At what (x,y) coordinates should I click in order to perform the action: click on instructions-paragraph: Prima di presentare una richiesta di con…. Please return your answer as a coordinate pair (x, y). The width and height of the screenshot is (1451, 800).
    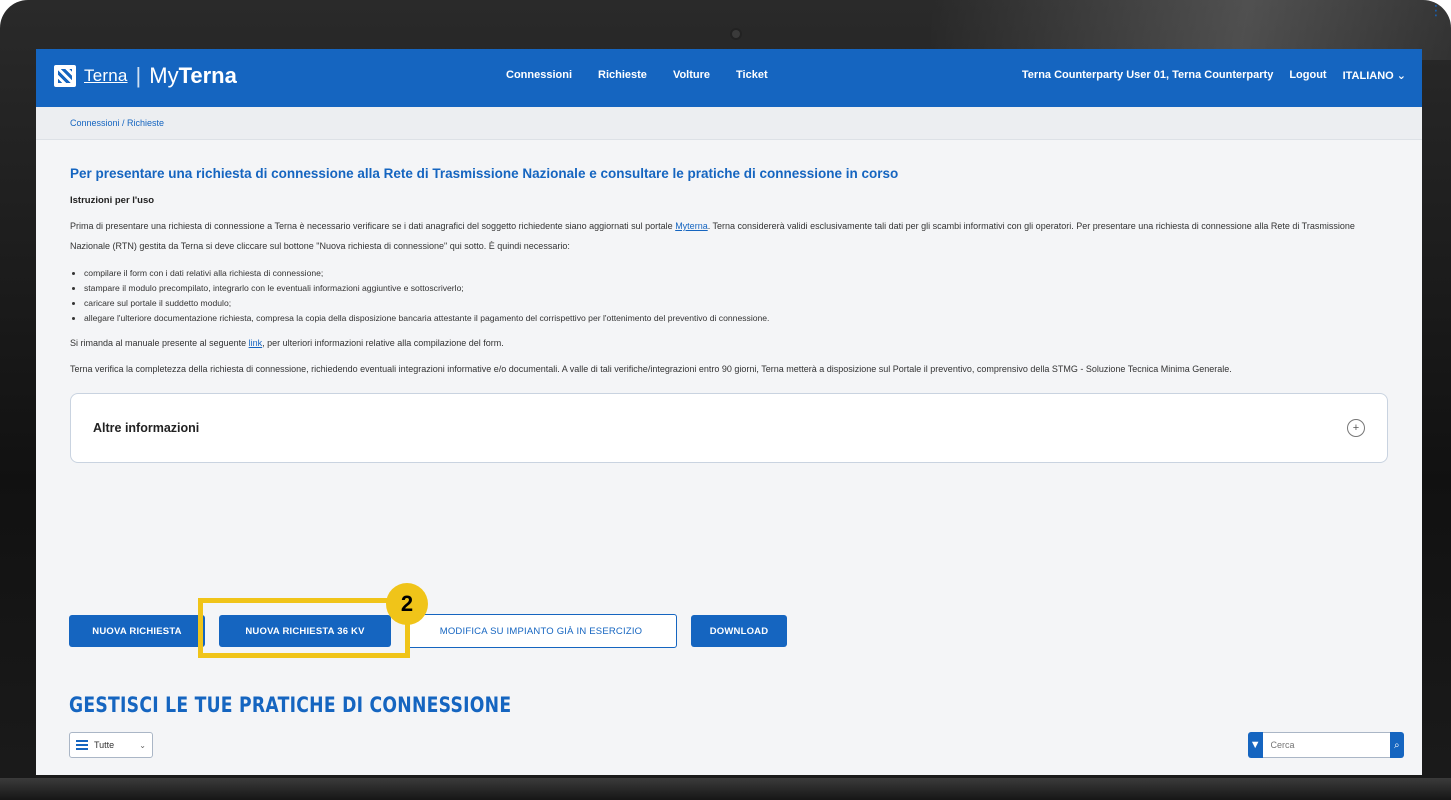
    Looking at the image, I should click on (712, 236).